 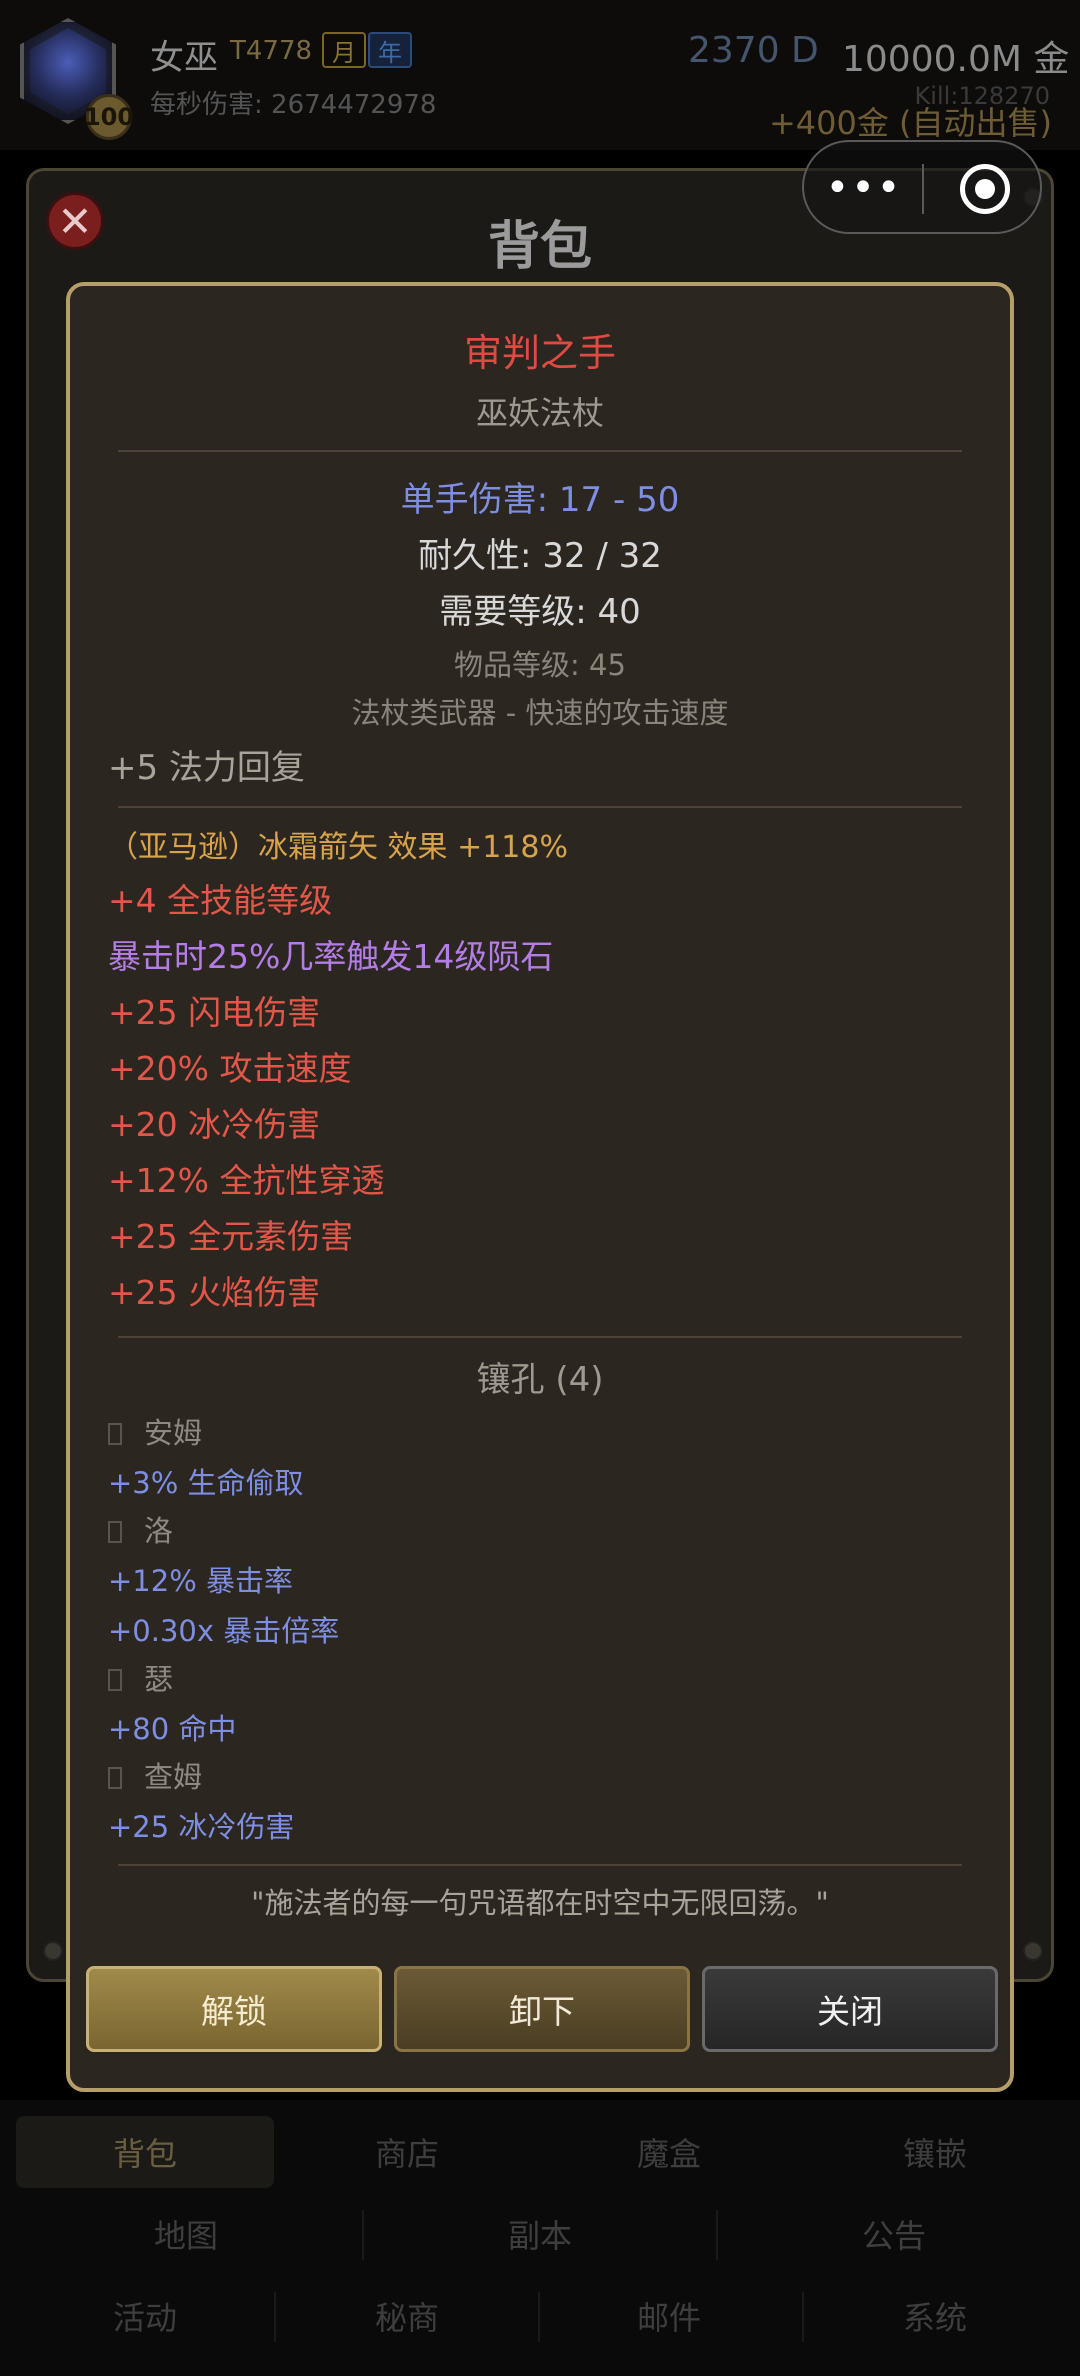 What do you see at coordinates (200, 1581) in the screenshot?
I see `rune-stat: +12% 暴击率` at bounding box center [200, 1581].